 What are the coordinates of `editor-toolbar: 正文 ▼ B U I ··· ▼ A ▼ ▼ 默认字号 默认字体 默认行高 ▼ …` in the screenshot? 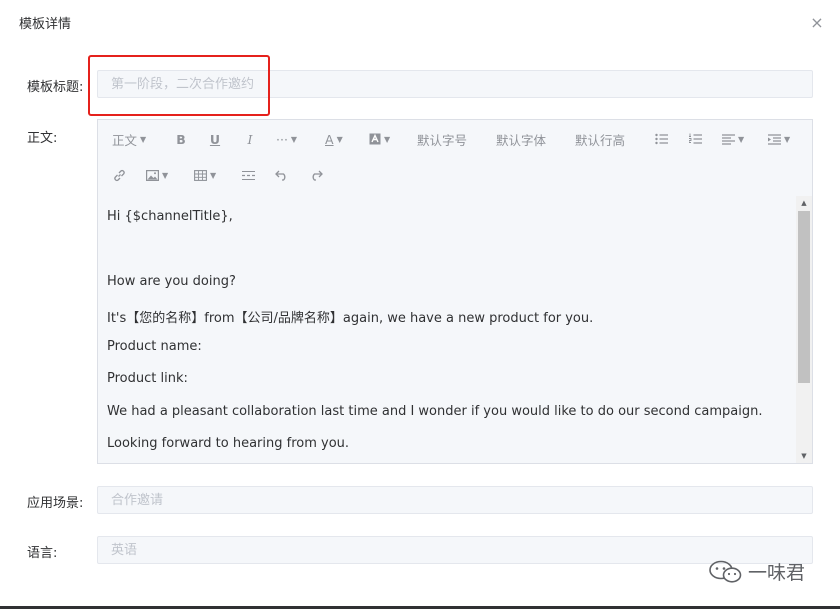 It's located at (455, 158).